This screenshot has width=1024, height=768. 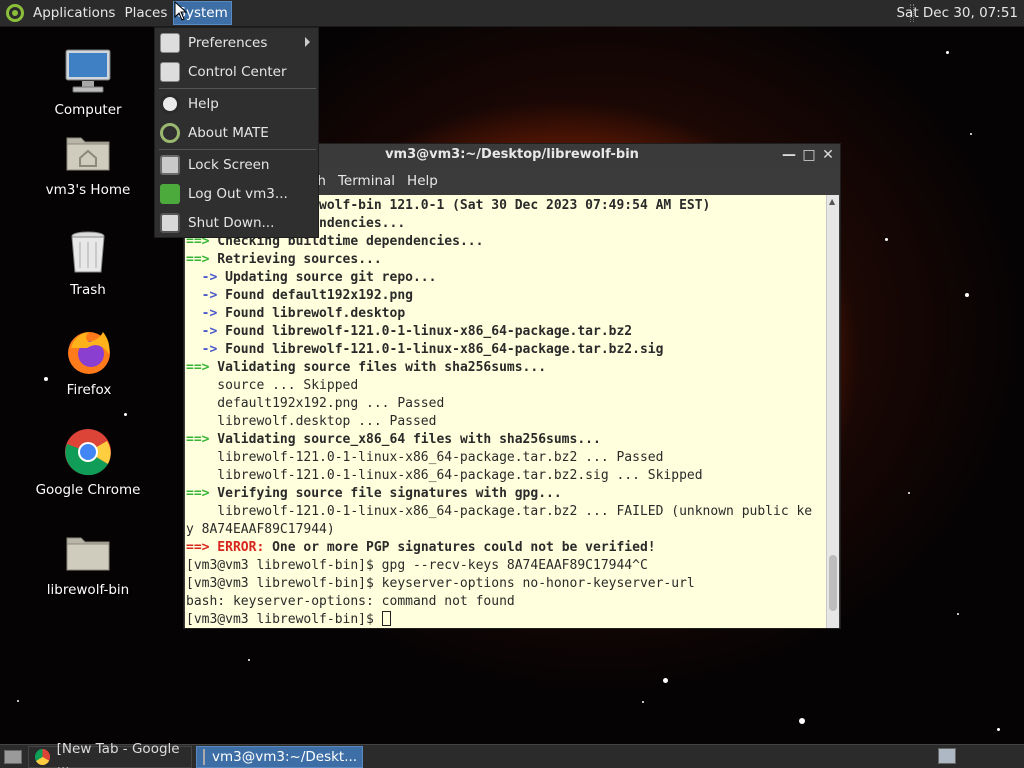 I want to click on mate-logo-icon, so click(x=15, y=13).